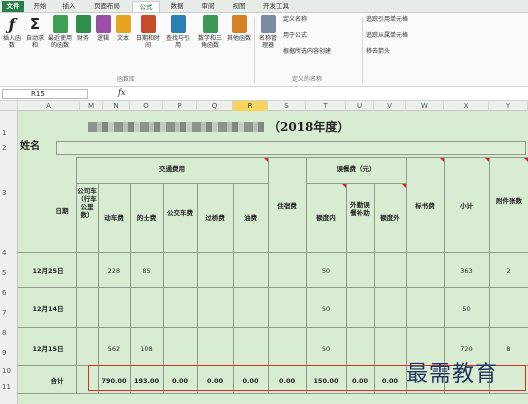  What do you see at coordinates (425, 106) in the screenshot?
I see `column-header: W` at bounding box center [425, 106].